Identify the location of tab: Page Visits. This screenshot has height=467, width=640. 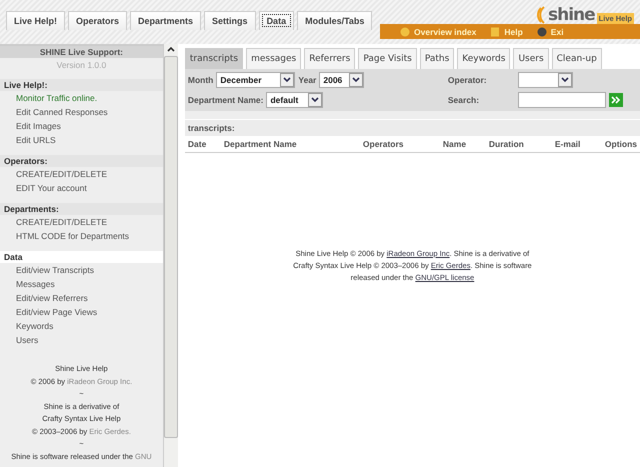
(387, 58).